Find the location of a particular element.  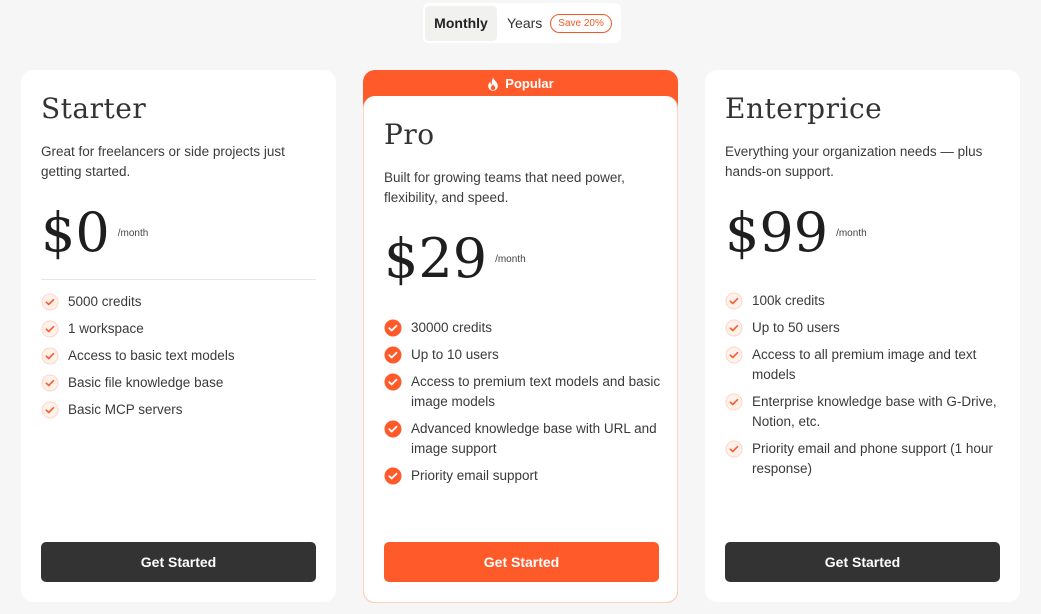

popular-badge: Popular is located at coordinates (520, 83).